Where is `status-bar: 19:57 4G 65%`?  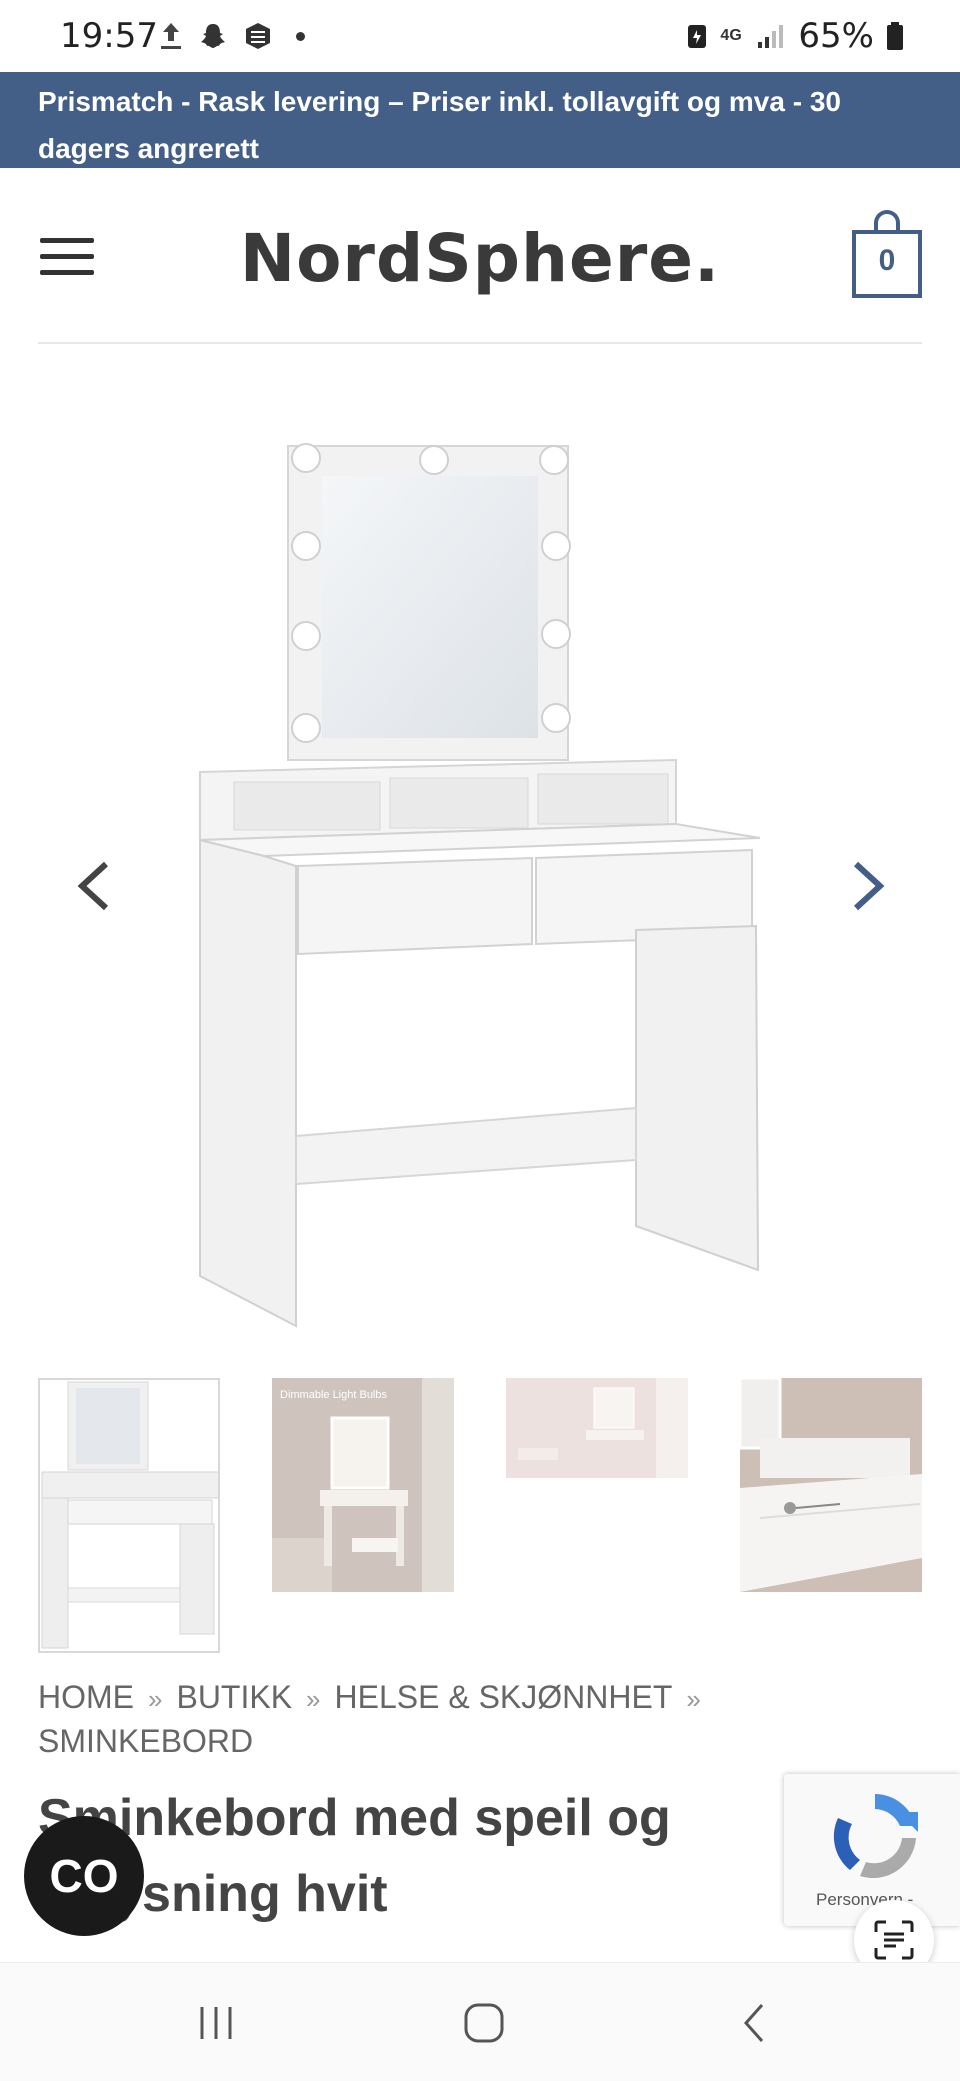 status-bar: 19:57 4G 65% is located at coordinates (480, 36).